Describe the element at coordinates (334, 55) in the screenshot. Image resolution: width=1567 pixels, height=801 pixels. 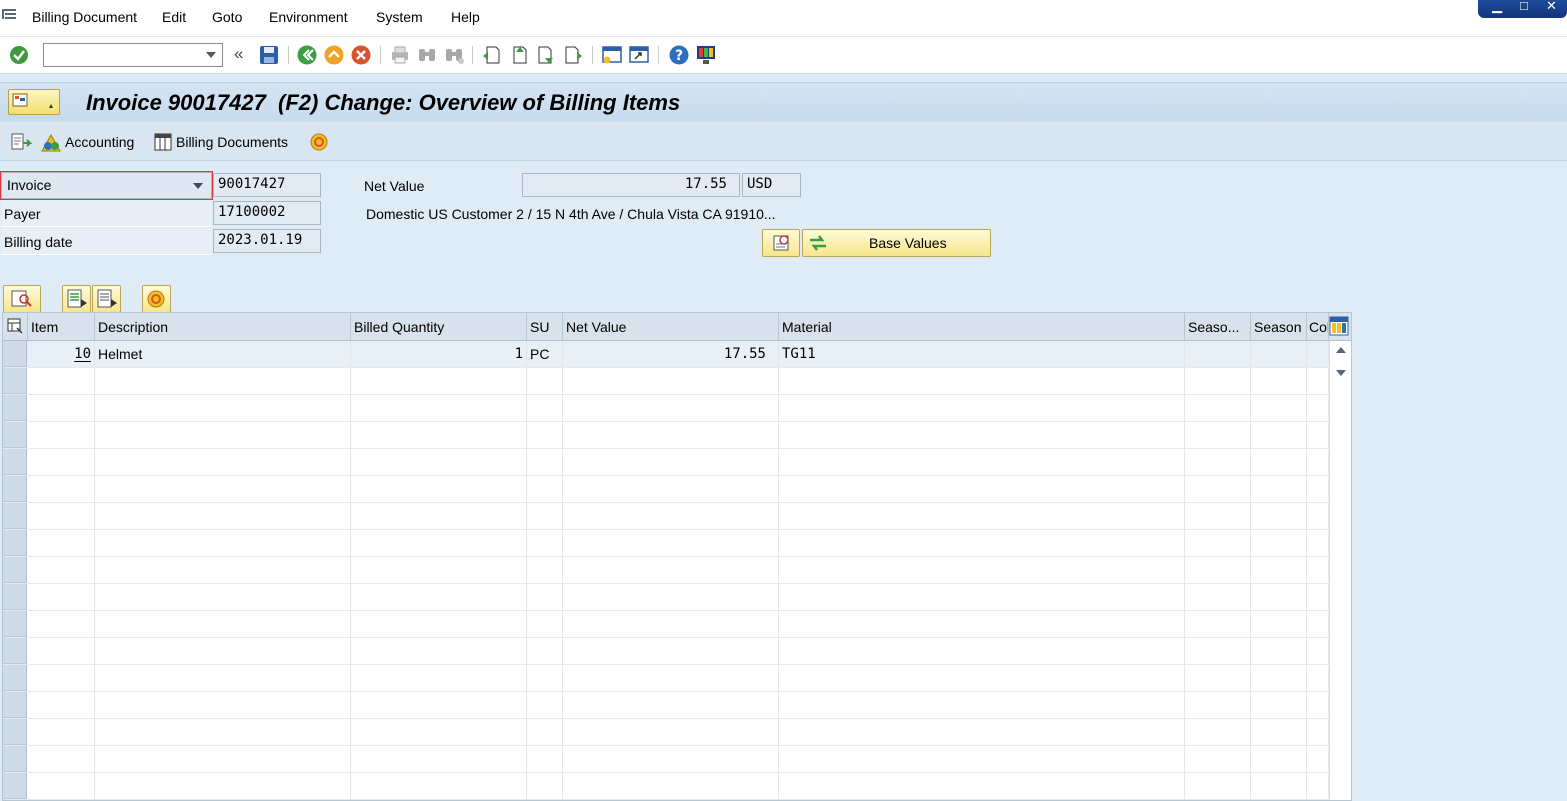
I see `exit-icon` at that location.